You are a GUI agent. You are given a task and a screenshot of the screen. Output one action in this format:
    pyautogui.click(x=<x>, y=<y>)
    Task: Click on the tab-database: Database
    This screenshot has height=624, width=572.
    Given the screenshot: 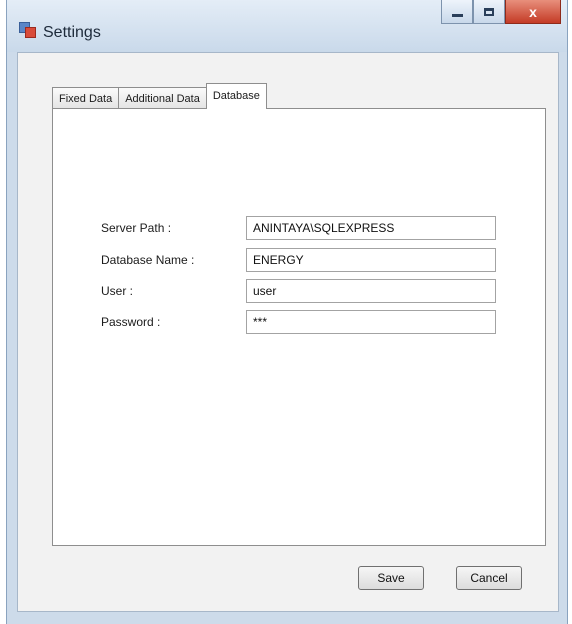 What is the action you would take?
    pyautogui.click(x=236, y=96)
    